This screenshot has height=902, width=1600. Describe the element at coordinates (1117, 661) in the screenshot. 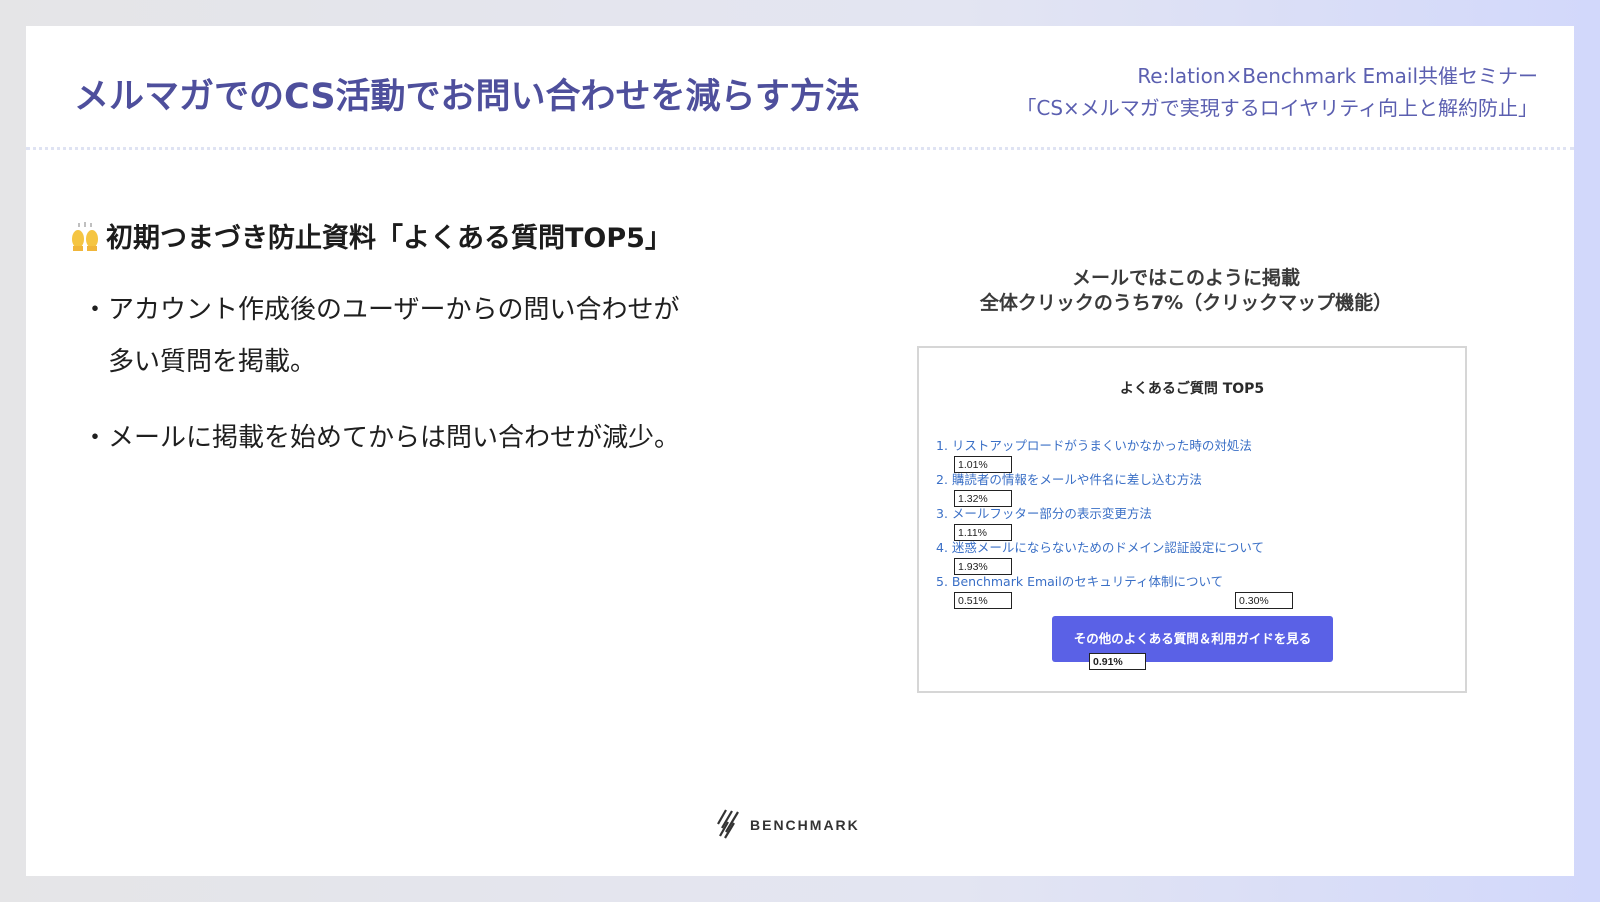

I see `click-rate-badge-button: 0.91%` at that location.